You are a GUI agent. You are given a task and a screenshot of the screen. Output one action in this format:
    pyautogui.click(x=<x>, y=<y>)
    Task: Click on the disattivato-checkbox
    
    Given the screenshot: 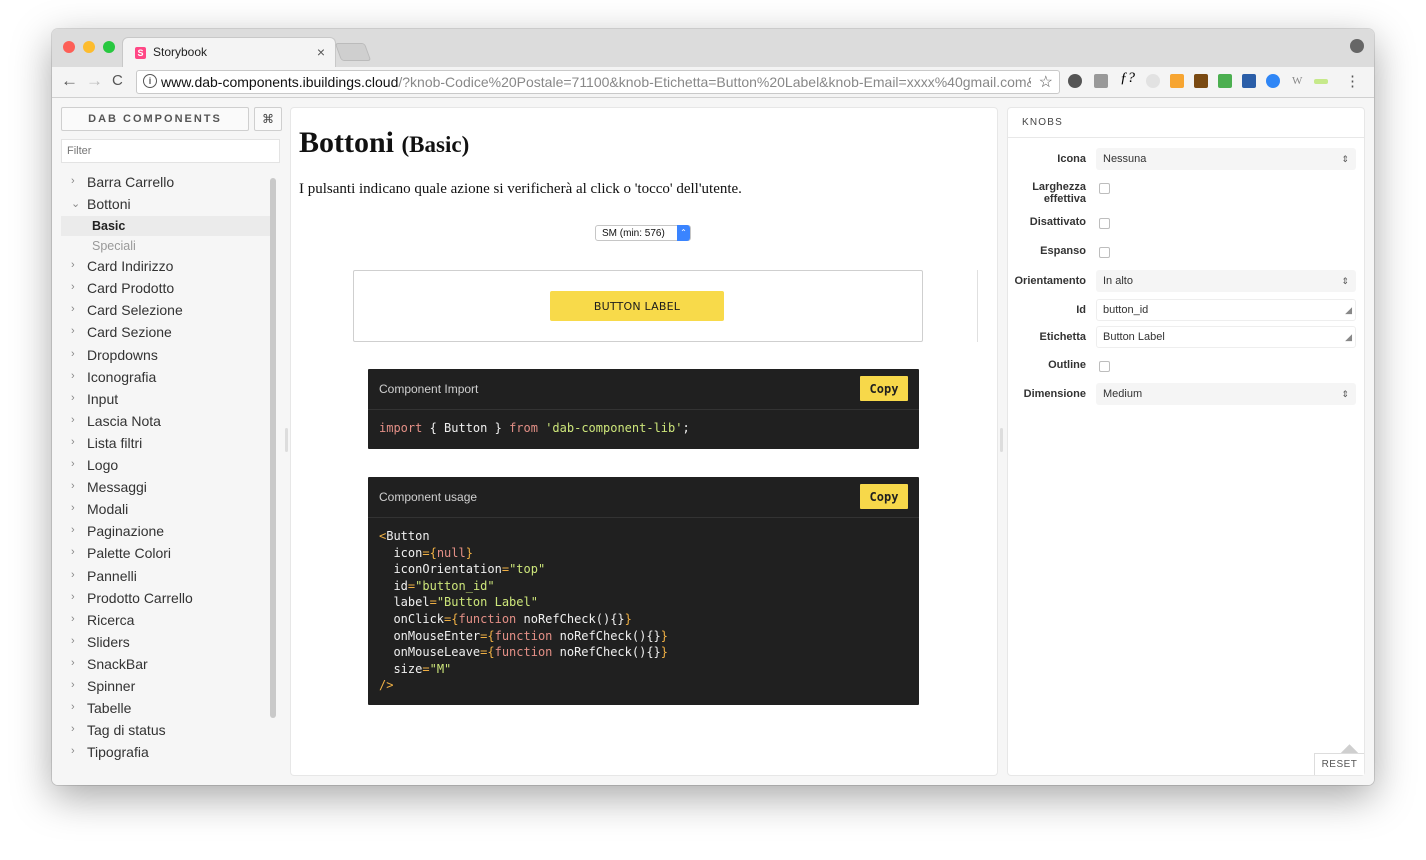 What is the action you would take?
    pyautogui.click(x=1104, y=223)
    